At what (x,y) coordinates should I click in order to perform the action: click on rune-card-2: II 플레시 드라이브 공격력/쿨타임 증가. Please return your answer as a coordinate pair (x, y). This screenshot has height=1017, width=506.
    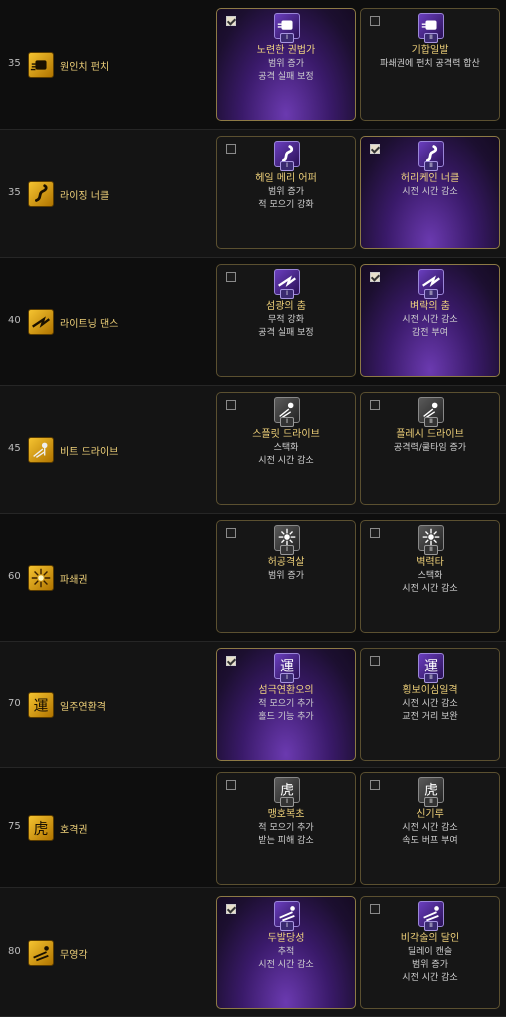
    Looking at the image, I should click on (430, 448).